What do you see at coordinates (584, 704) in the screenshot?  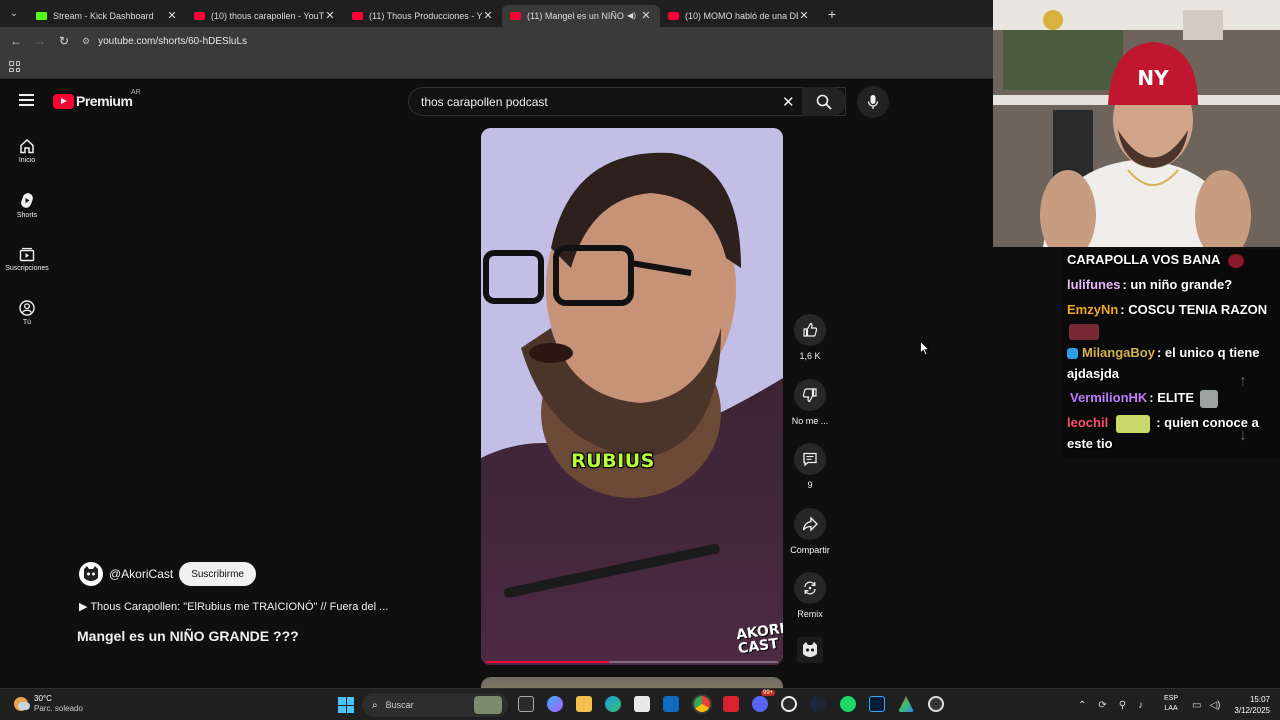 I see `file-explorer-icon` at bounding box center [584, 704].